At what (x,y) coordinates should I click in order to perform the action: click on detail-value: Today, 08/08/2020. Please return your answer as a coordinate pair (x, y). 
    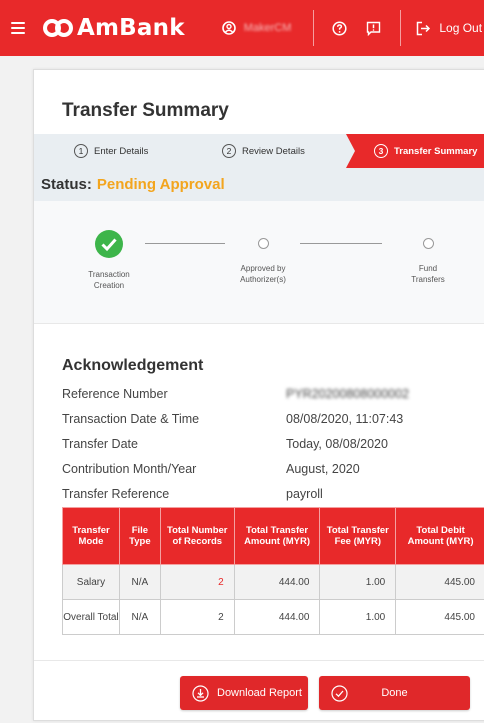
    Looking at the image, I should click on (337, 444).